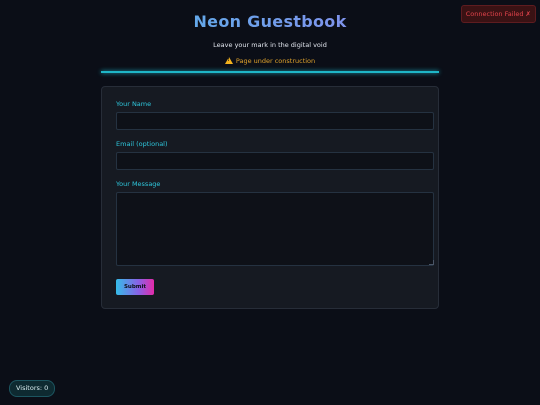 The width and height of the screenshot is (540, 405). I want to click on message-label: Your Message, so click(138, 184).